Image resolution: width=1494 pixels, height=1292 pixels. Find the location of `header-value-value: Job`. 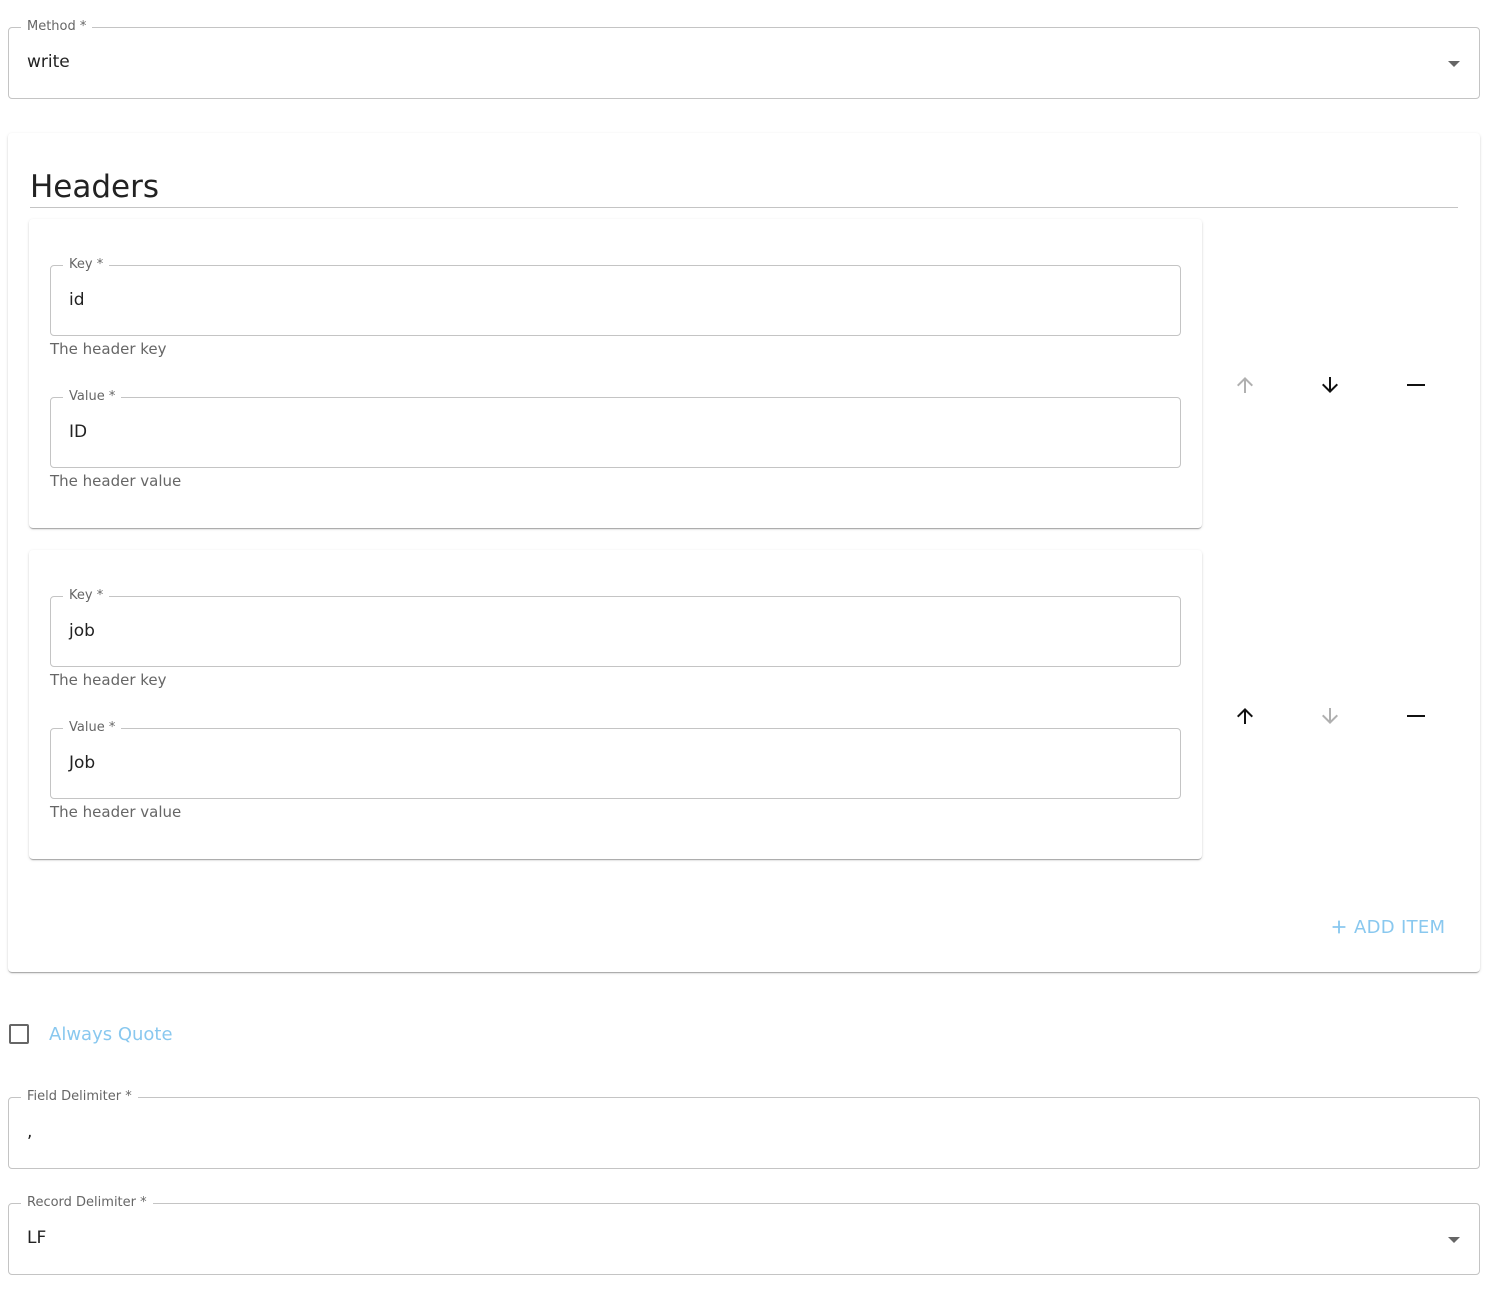

header-value-value: Job is located at coordinates (82, 763).